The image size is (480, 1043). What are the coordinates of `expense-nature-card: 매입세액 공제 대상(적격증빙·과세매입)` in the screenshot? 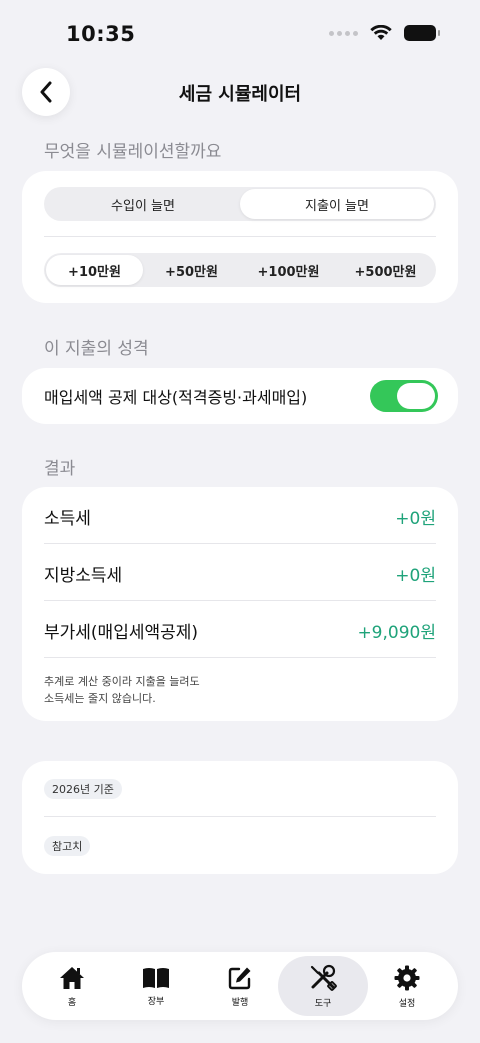 It's located at (240, 396).